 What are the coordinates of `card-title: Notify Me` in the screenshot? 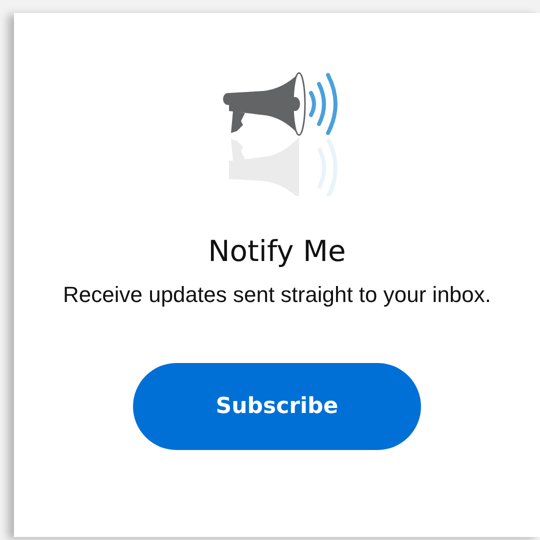 It's located at (277, 251).